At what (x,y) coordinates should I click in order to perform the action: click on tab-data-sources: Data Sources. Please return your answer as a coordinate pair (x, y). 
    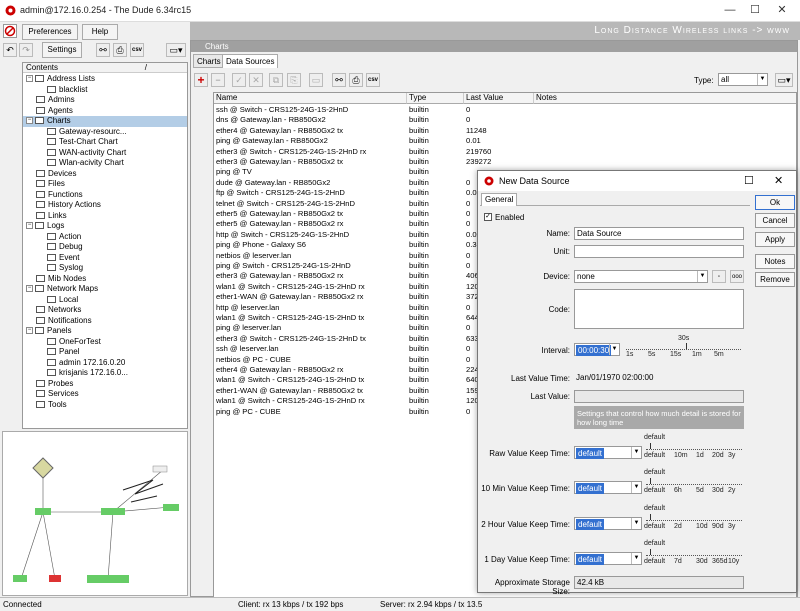
    Looking at the image, I should click on (250, 61).